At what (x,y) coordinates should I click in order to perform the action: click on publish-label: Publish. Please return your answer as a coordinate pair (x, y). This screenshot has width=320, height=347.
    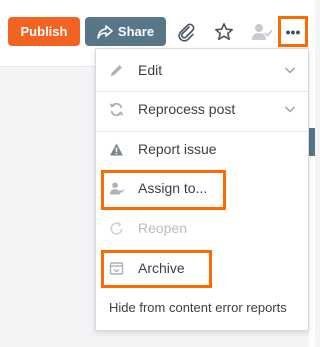
    Looking at the image, I should click on (44, 31).